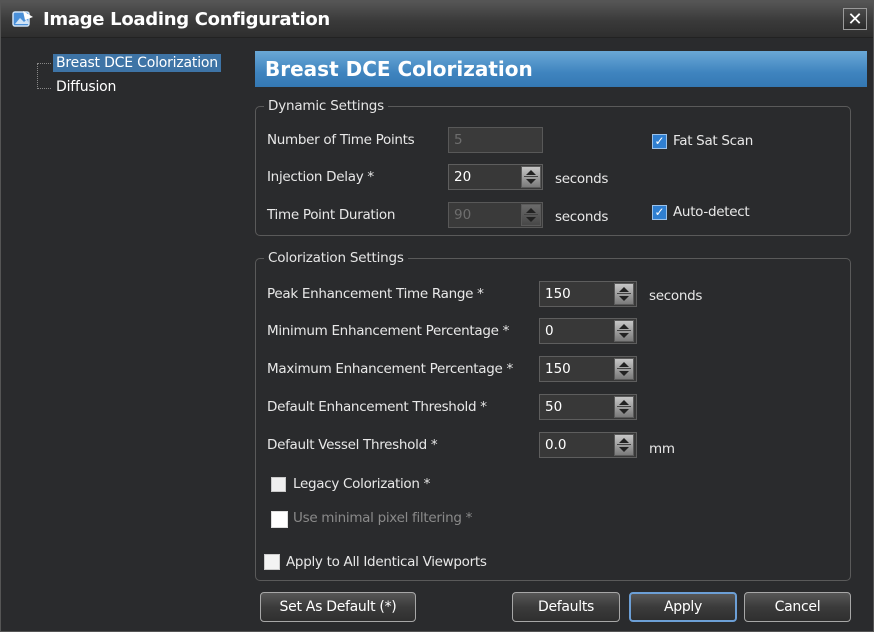 This screenshot has width=874, height=632. Describe the element at coordinates (624, 407) in the screenshot. I see `threshold-stepper` at that location.